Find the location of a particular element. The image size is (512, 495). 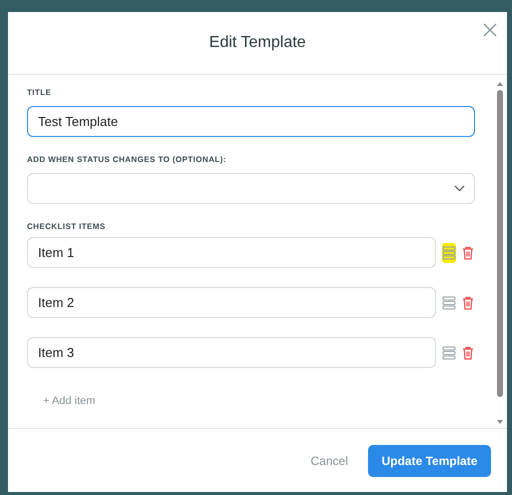

checklist-item-field: Item 2 is located at coordinates (231, 302).